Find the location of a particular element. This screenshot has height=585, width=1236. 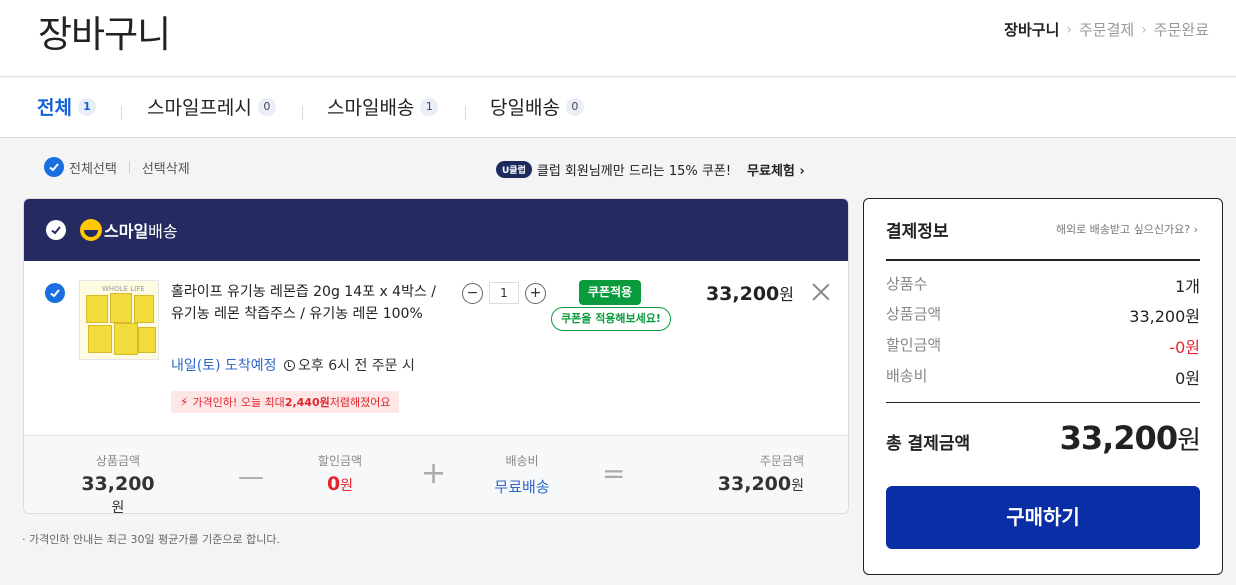

payment-row-value: 0원 is located at coordinates (1187, 378).